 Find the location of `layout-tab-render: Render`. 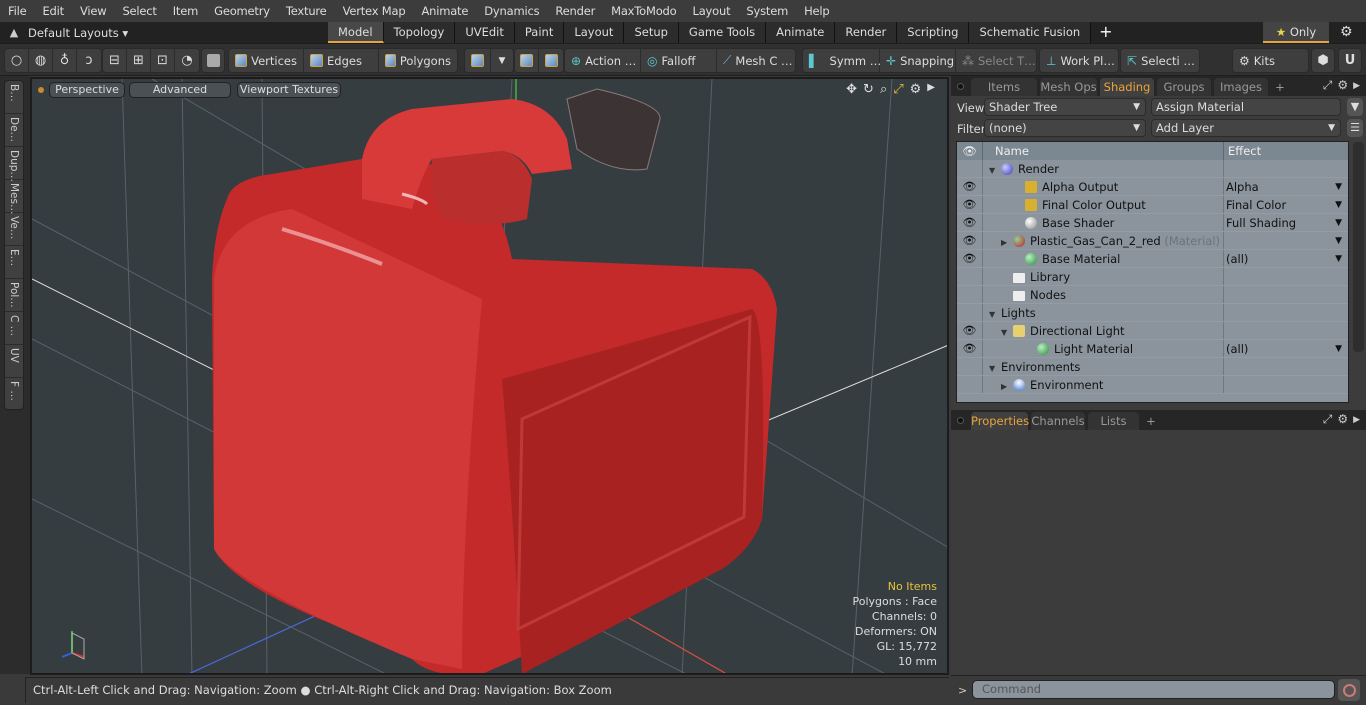

layout-tab-render: Render is located at coordinates (866, 32).